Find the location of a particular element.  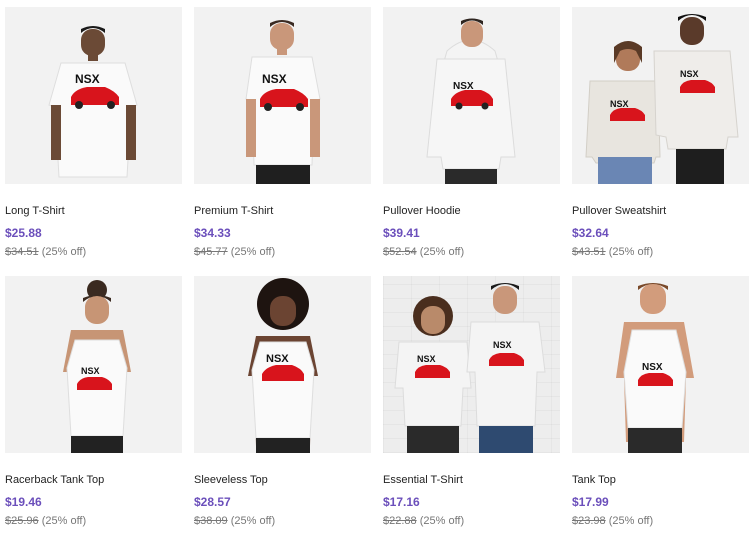

original-price-row: $23.98 (25% off) is located at coordinates (612, 521).